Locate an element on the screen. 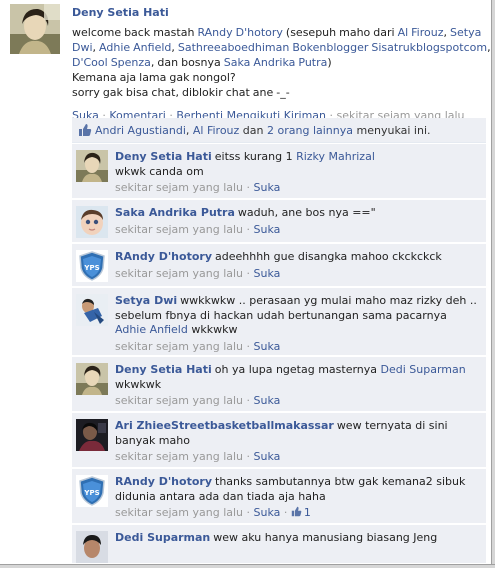 This screenshot has height=568, width=495. comment-author-link: Ari ZhieeStreetbasketballmakassar is located at coordinates (224, 425).